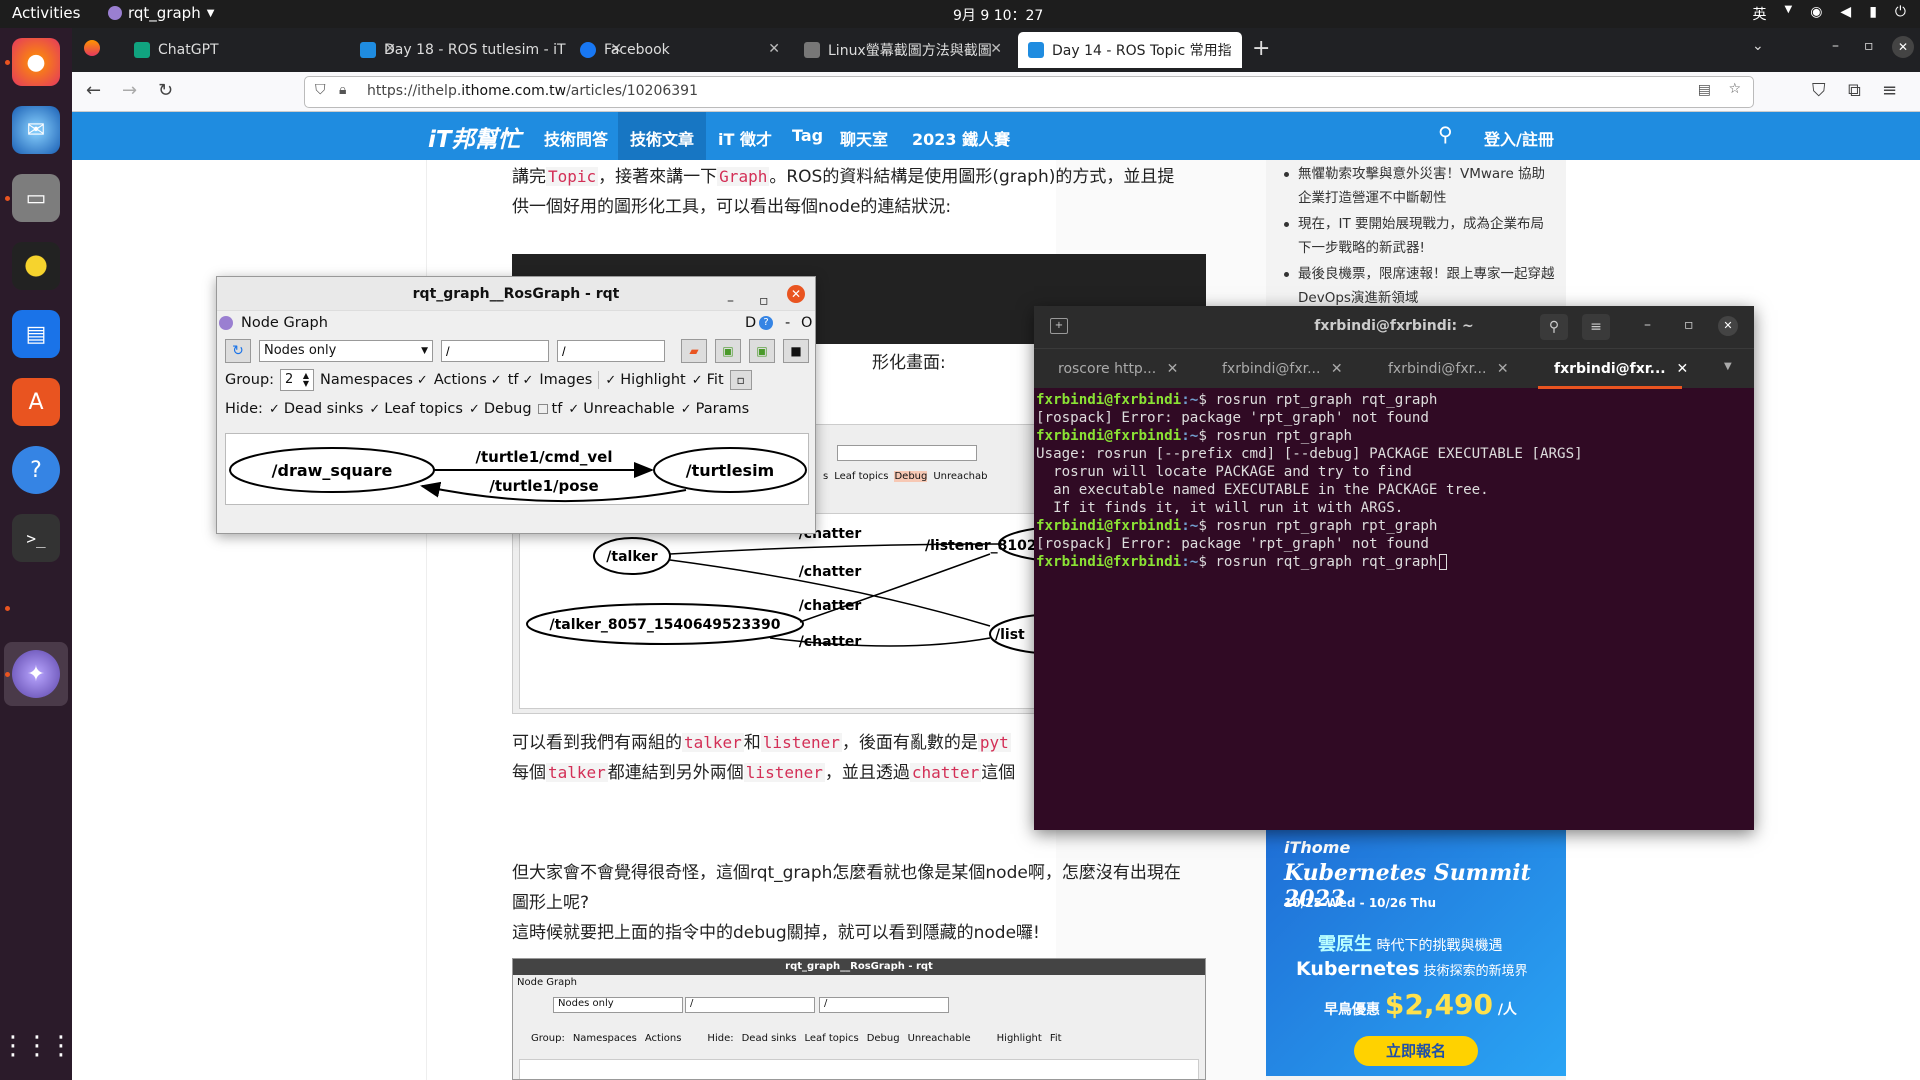 The height and width of the screenshot is (1080, 1920). What do you see at coordinates (1854, 90) in the screenshot?
I see `extensions-icon: ⧉` at bounding box center [1854, 90].